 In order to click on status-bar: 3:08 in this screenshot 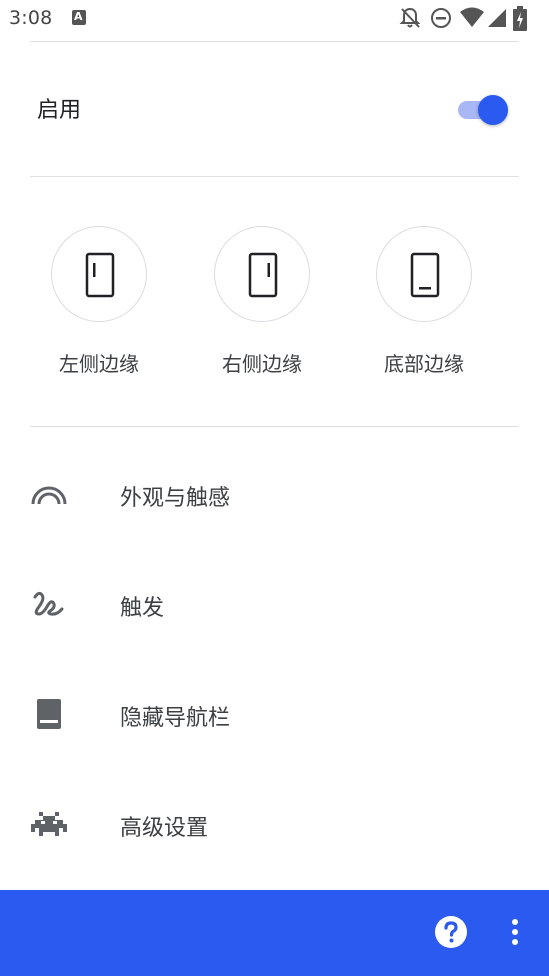, I will do `click(274, 20)`.